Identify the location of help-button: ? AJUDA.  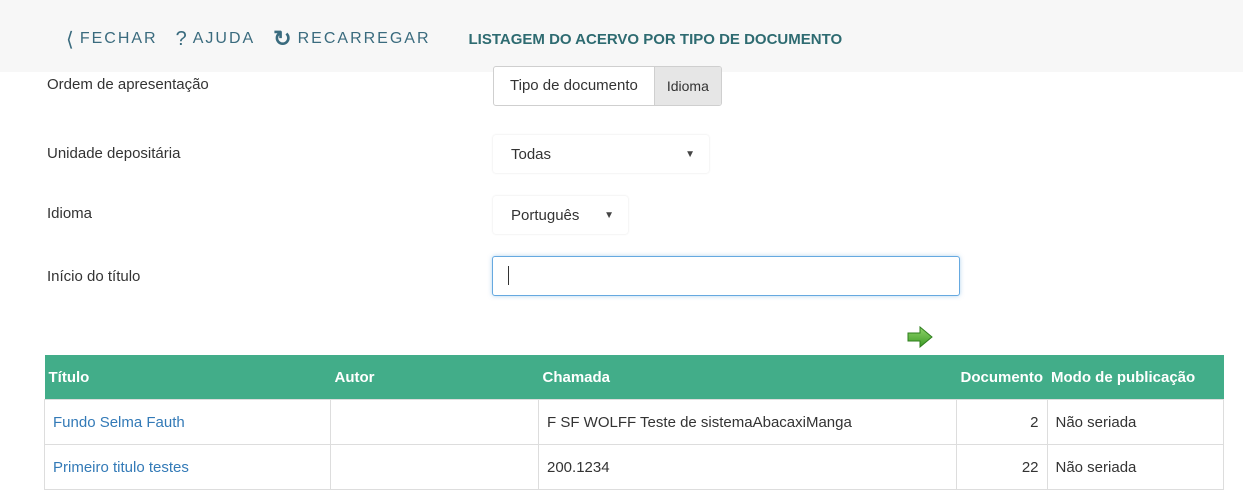
(216, 39).